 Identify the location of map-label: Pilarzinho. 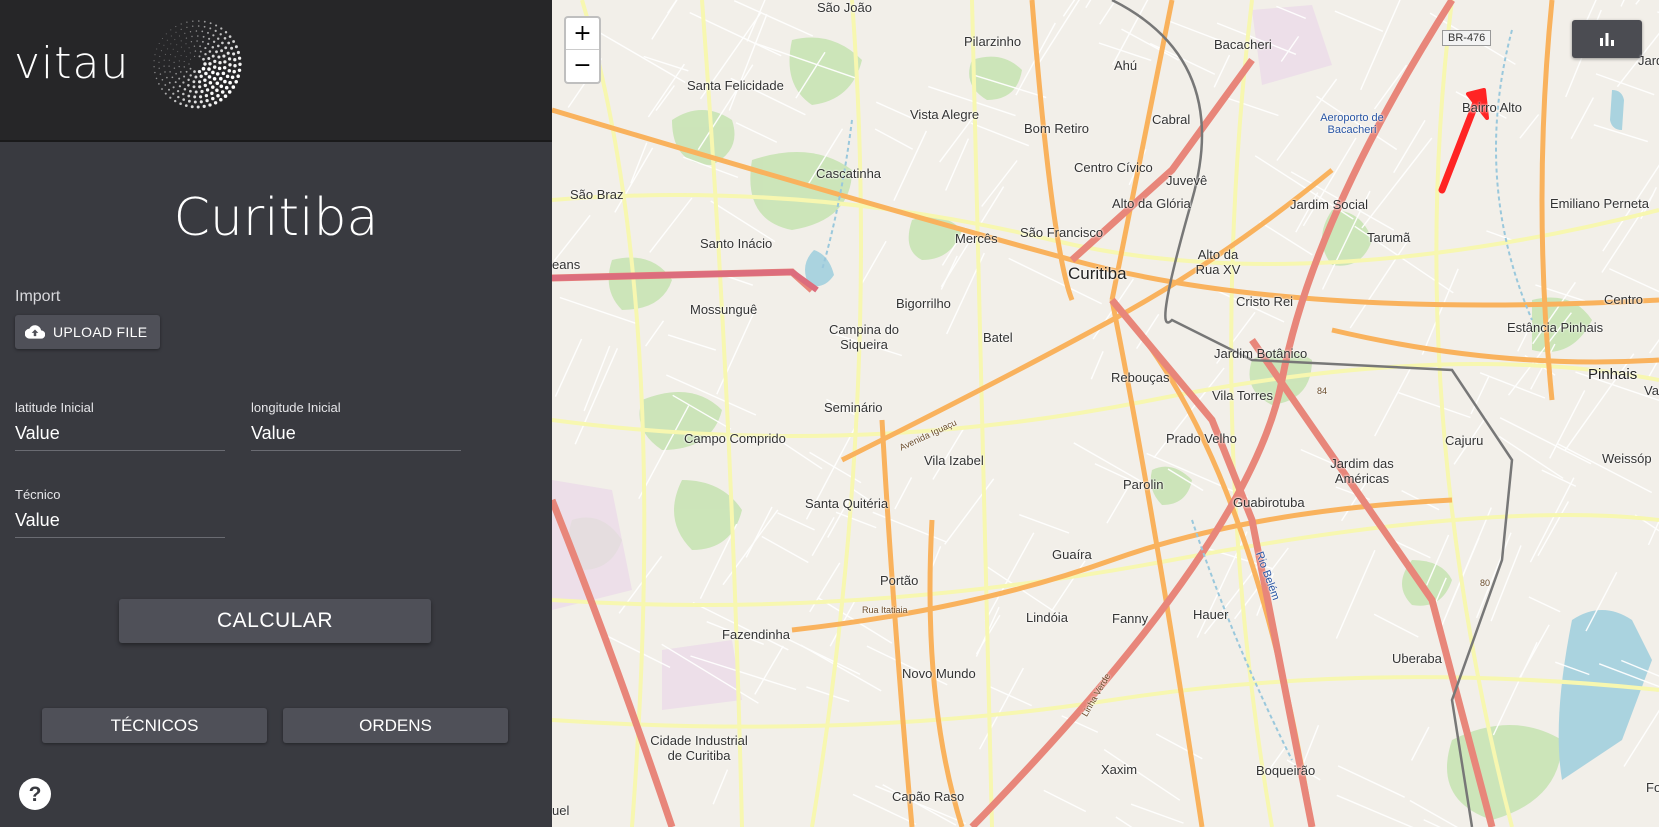
(993, 41).